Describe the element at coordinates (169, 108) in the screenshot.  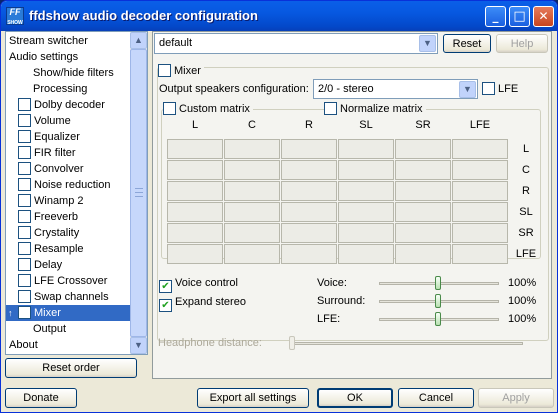
I see `custom-matrix-checkbox-box` at that location.